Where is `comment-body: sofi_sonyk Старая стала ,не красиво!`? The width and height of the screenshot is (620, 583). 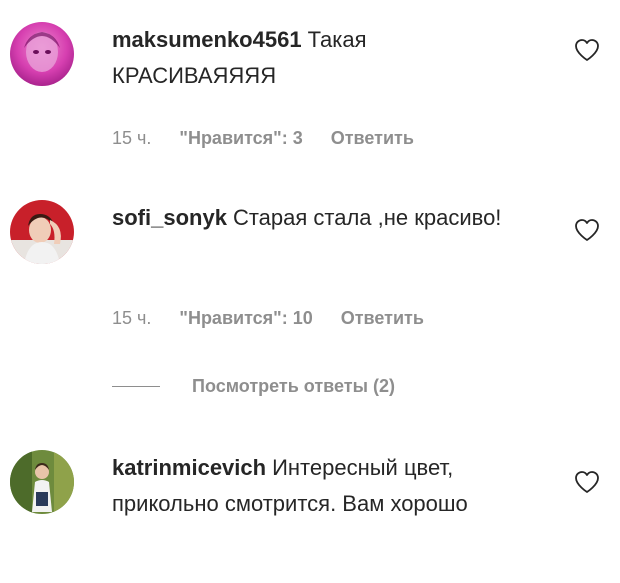 comment-body: sofi_sonyk Старая стала ,не красиво! is located at coordinates (322, 218).